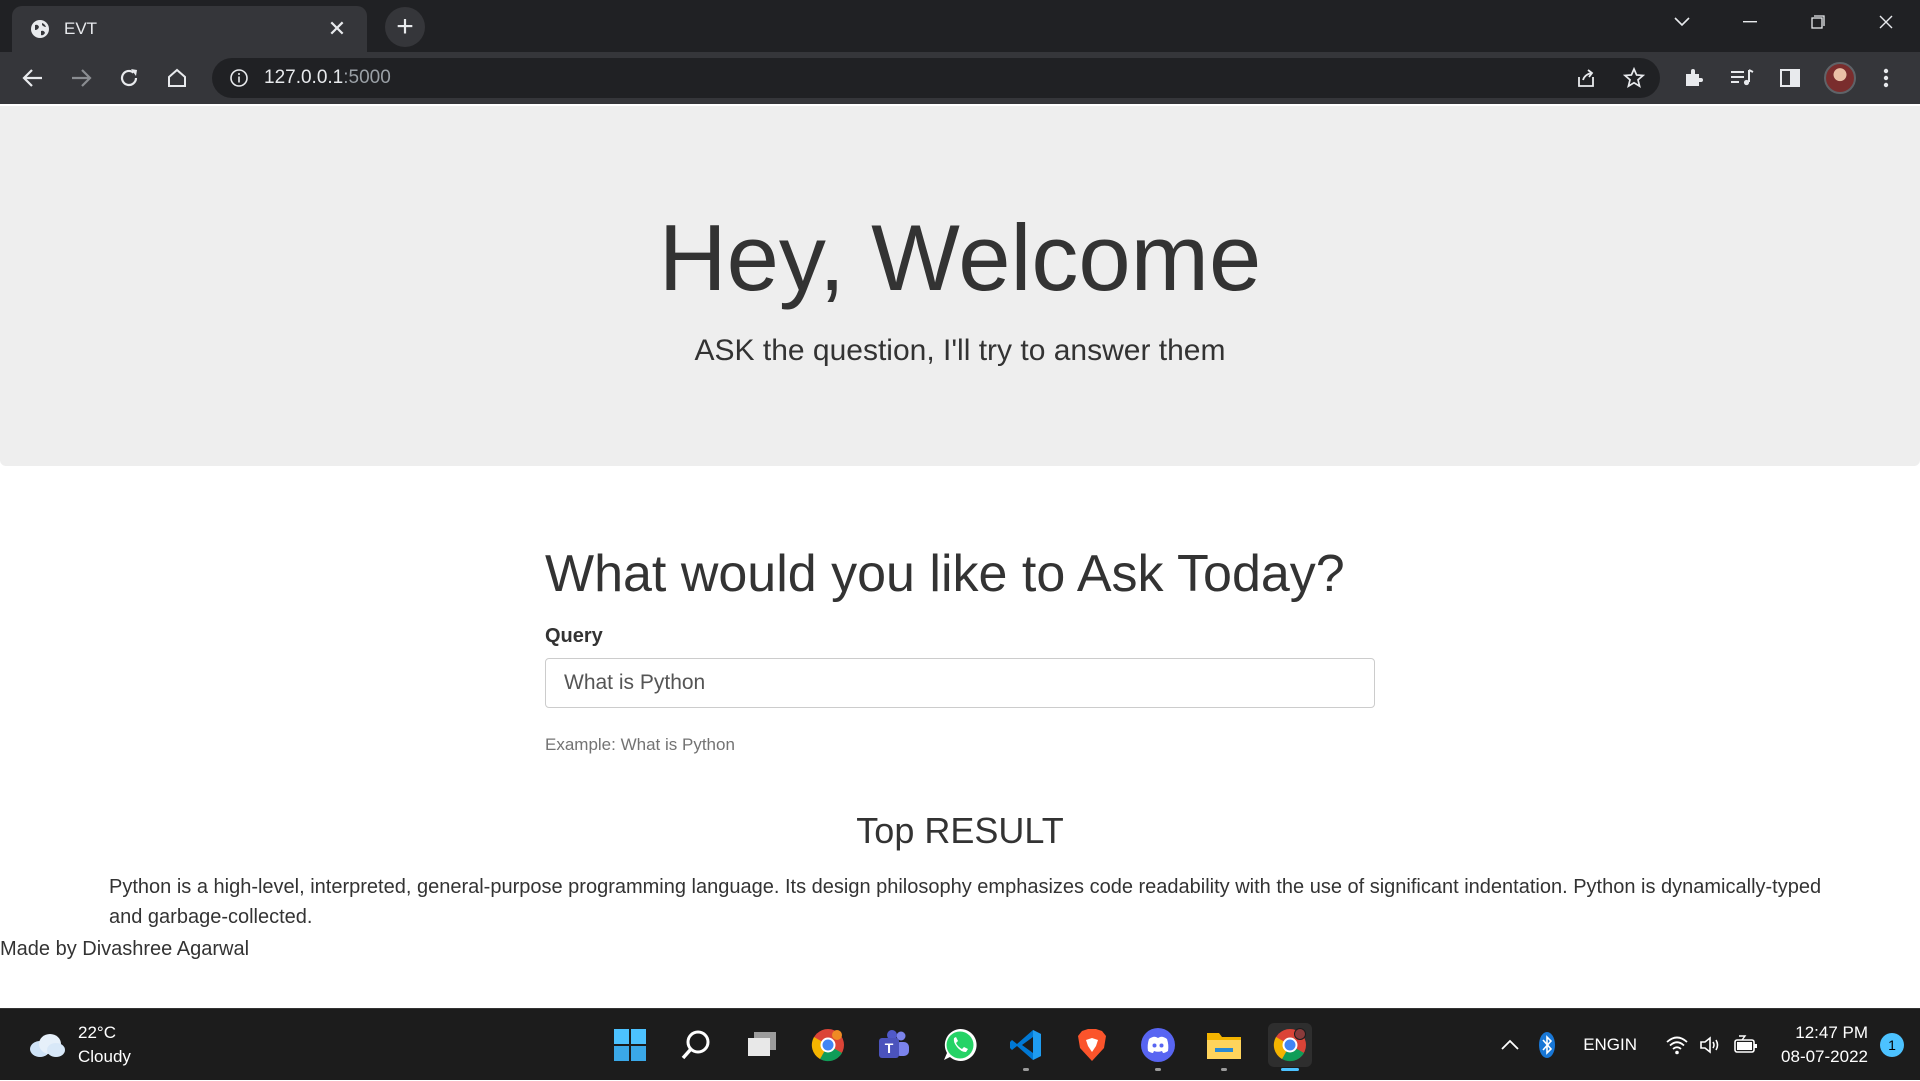 This screenshot has width=1920, height=1081. I want to click on tab-search-icon, so click(1682, 22).